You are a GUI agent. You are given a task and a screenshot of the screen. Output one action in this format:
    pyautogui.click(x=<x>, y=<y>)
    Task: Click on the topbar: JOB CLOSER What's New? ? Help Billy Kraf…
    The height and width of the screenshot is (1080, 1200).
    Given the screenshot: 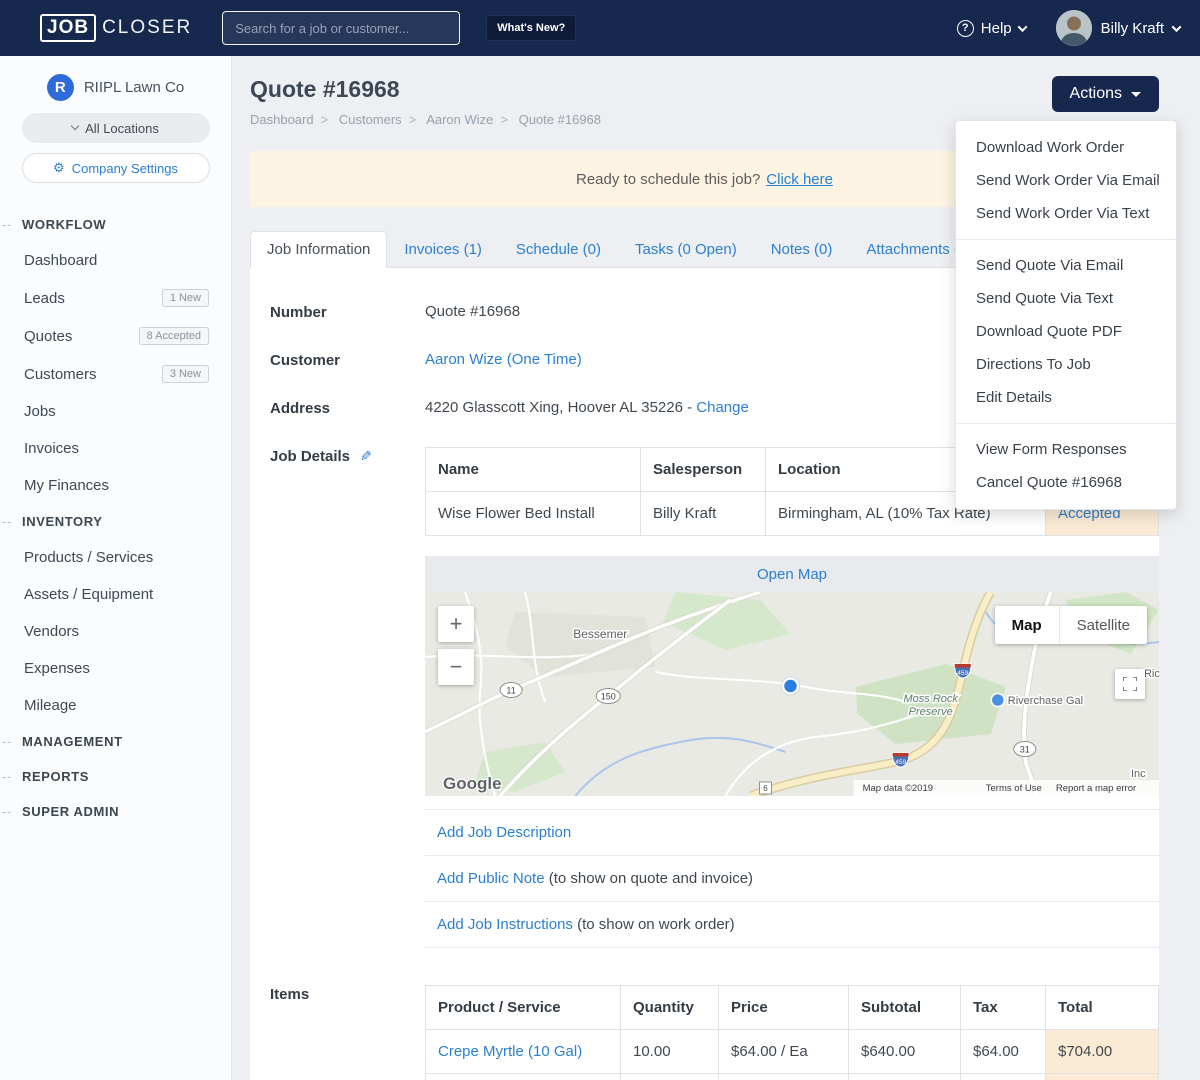 What is the action you would take?
    pyautogui.click(x=600, y=28)
    